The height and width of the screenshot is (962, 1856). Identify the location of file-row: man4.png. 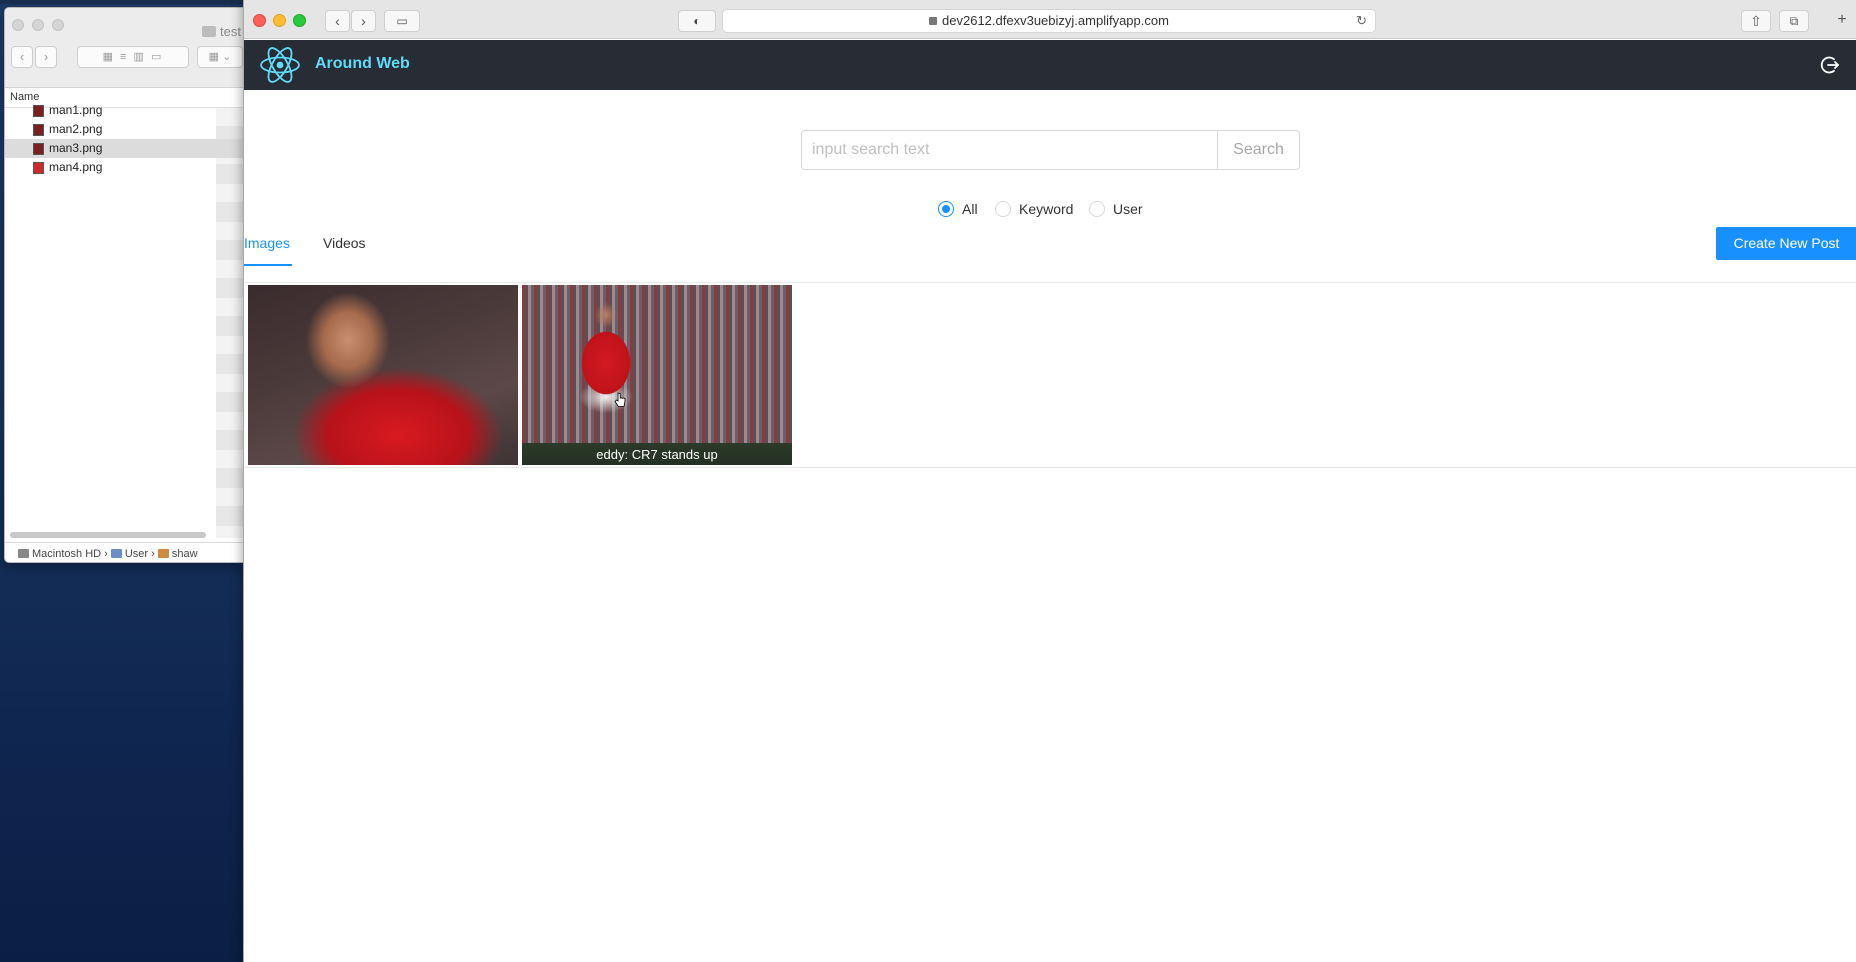
(124, 167).